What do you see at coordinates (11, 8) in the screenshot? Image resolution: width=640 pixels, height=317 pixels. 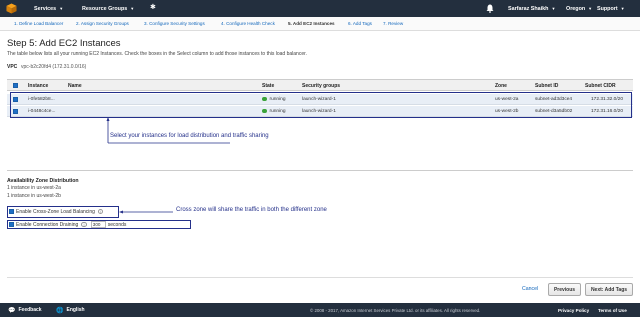 I see `aws-cube-icon` at bounding box center [11, 8].